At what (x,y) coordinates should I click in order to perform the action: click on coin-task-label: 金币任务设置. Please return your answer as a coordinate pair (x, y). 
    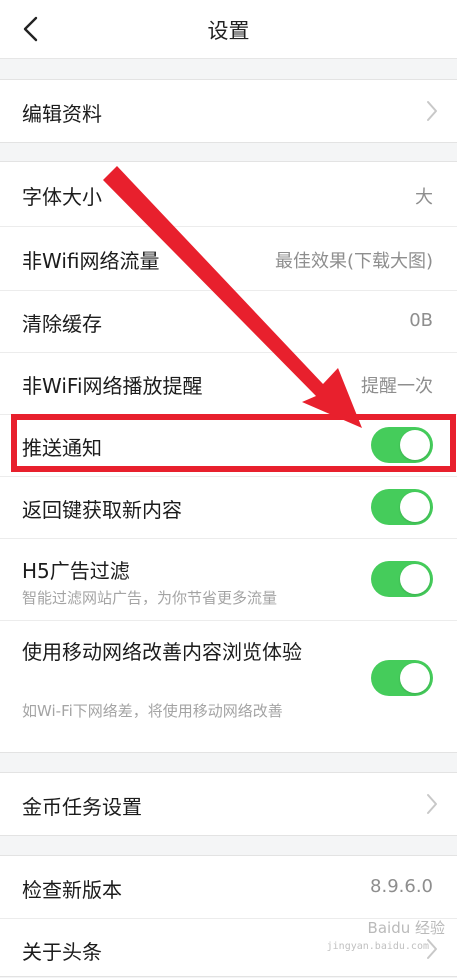
    Looking at the image, I should click on (82, 807).